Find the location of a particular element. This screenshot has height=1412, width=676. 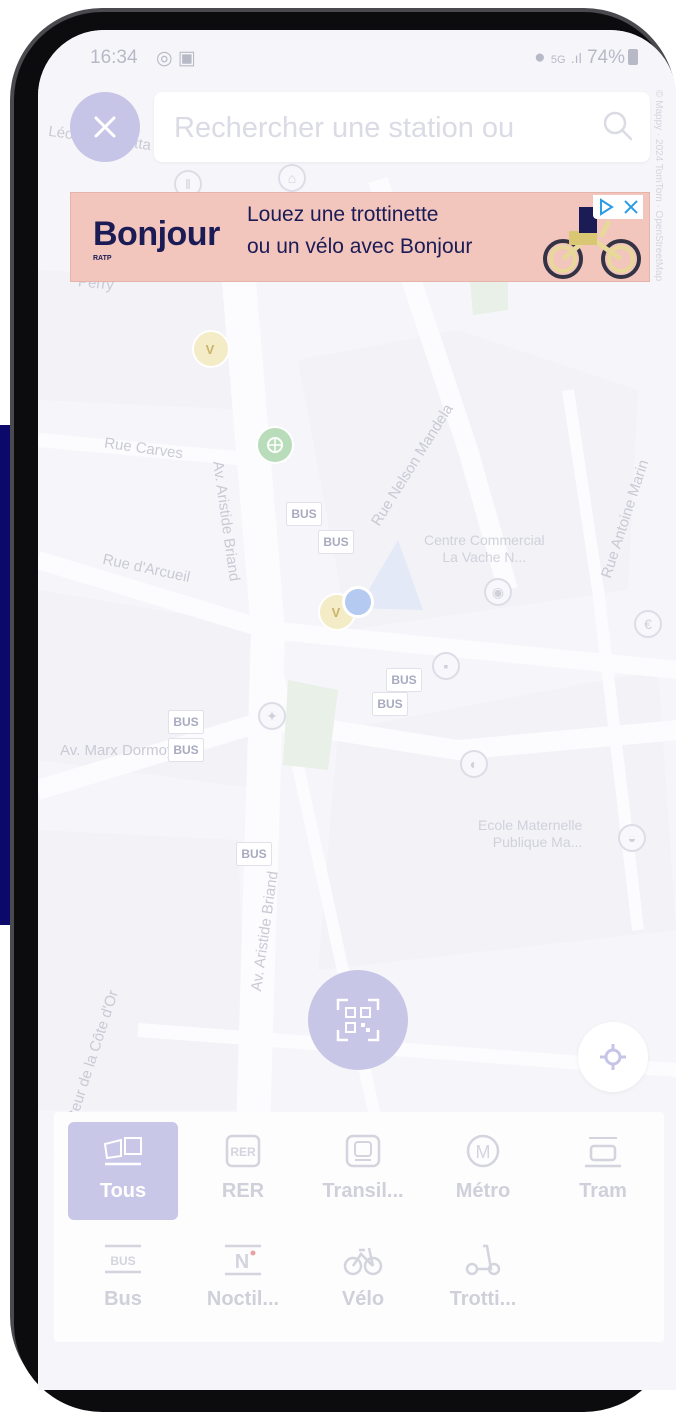

search-input: Rechercher une station ou is located at coordinates (402, 127).